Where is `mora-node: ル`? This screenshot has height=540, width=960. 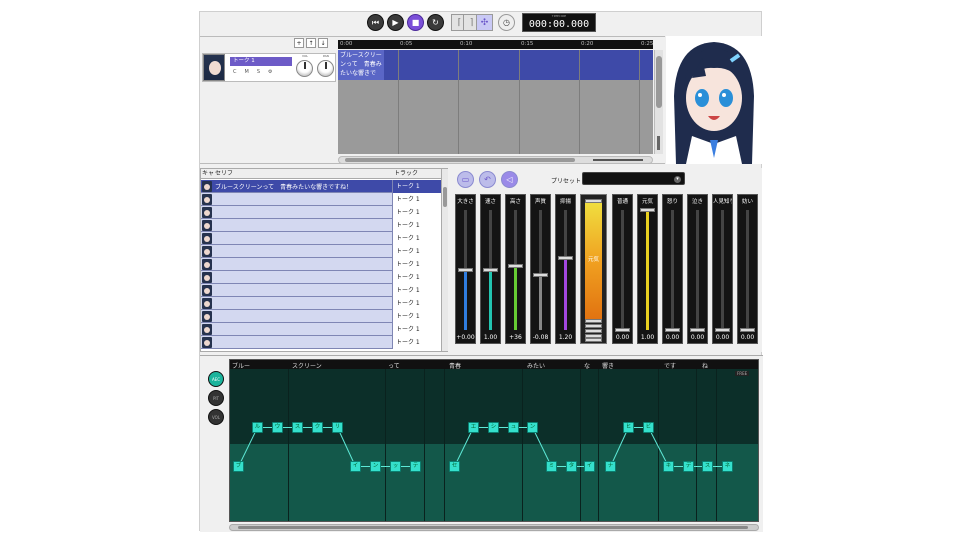 mora-node: ル is located at coordinates (257, 427).